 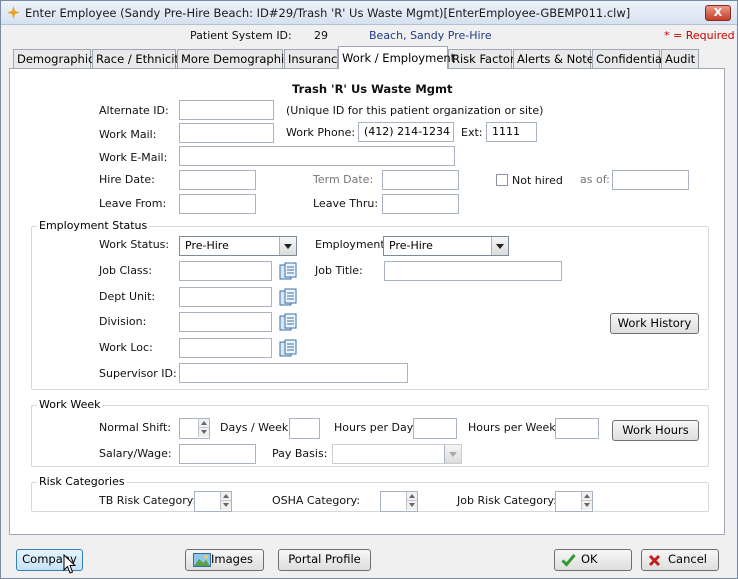 What do you see at coordinates (680, 58) in the screenshot?
I see `tab-audit: Audit` at bounding box center [680, 58].